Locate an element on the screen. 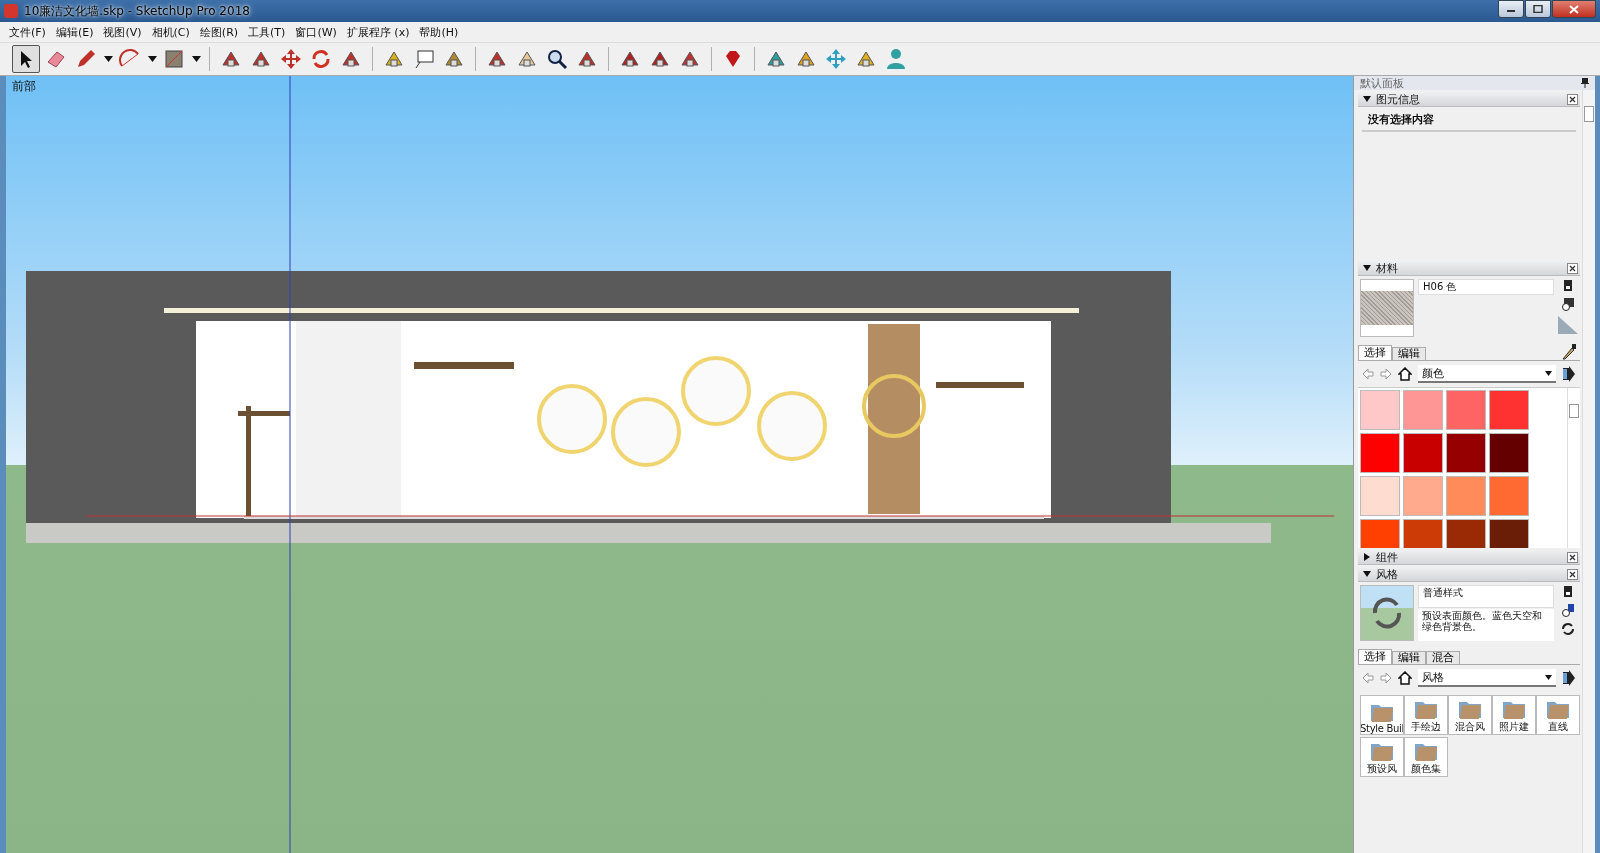 The height and width of the screenshot is (853, 1600). pin-icon is located at coordinates (1585, 83).